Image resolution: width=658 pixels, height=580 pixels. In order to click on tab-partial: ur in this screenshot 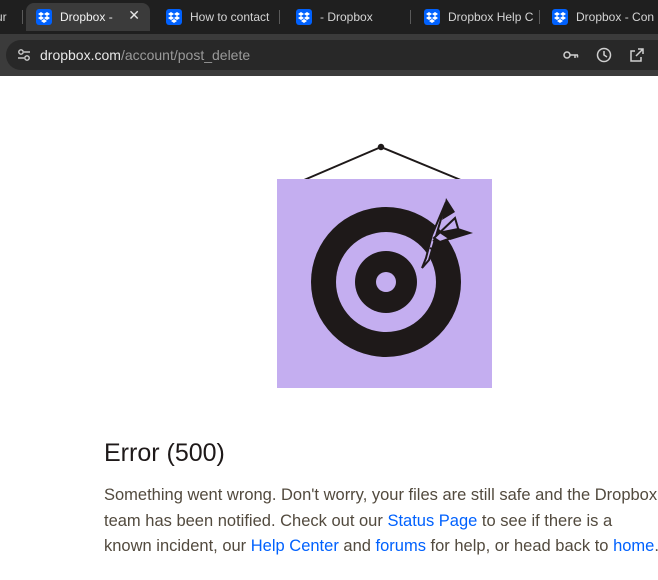, I will do `click(8, 17)`.